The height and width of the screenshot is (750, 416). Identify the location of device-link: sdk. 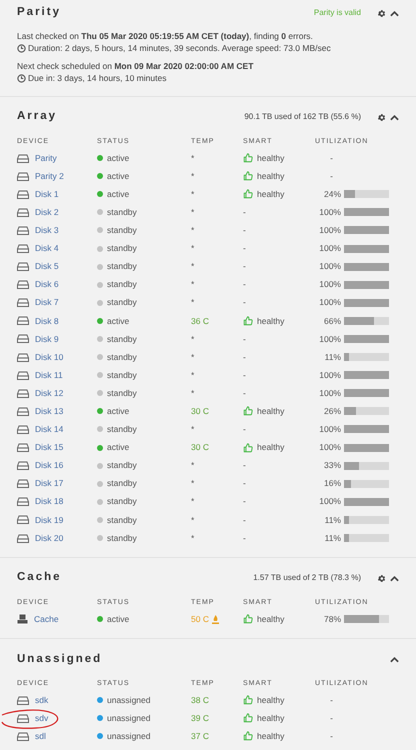
(41, 700).